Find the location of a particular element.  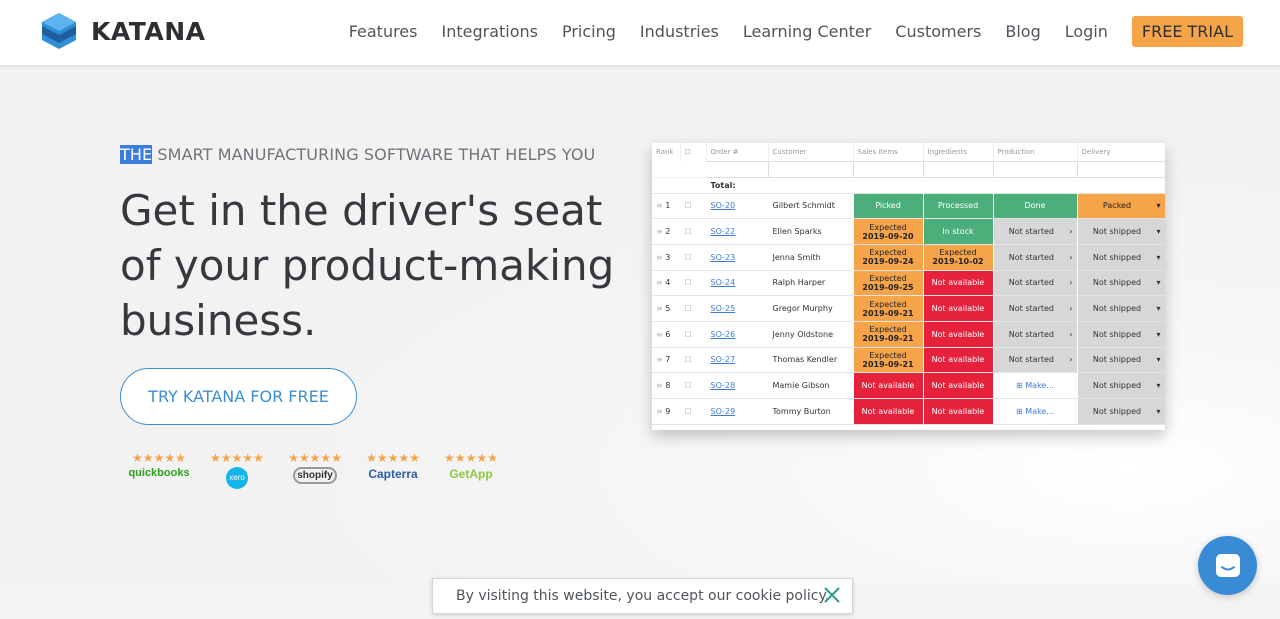

order-link: SO-28 is located at coordinates (723, 385).